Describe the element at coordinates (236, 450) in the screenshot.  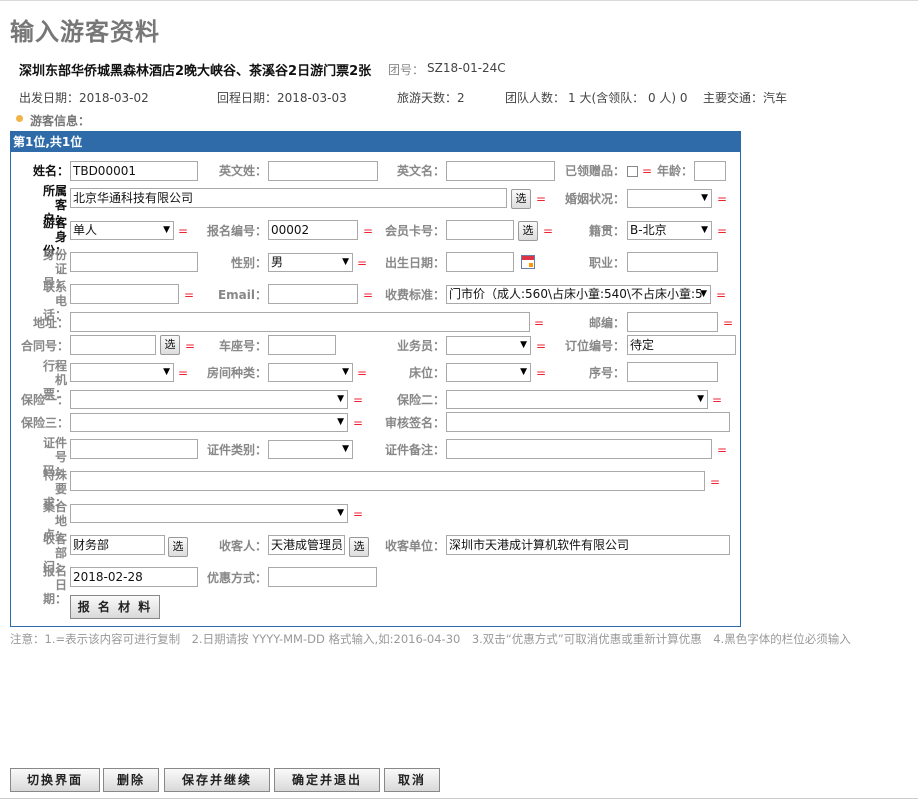
I see `cert-type-label: 证件类别：` at that location.